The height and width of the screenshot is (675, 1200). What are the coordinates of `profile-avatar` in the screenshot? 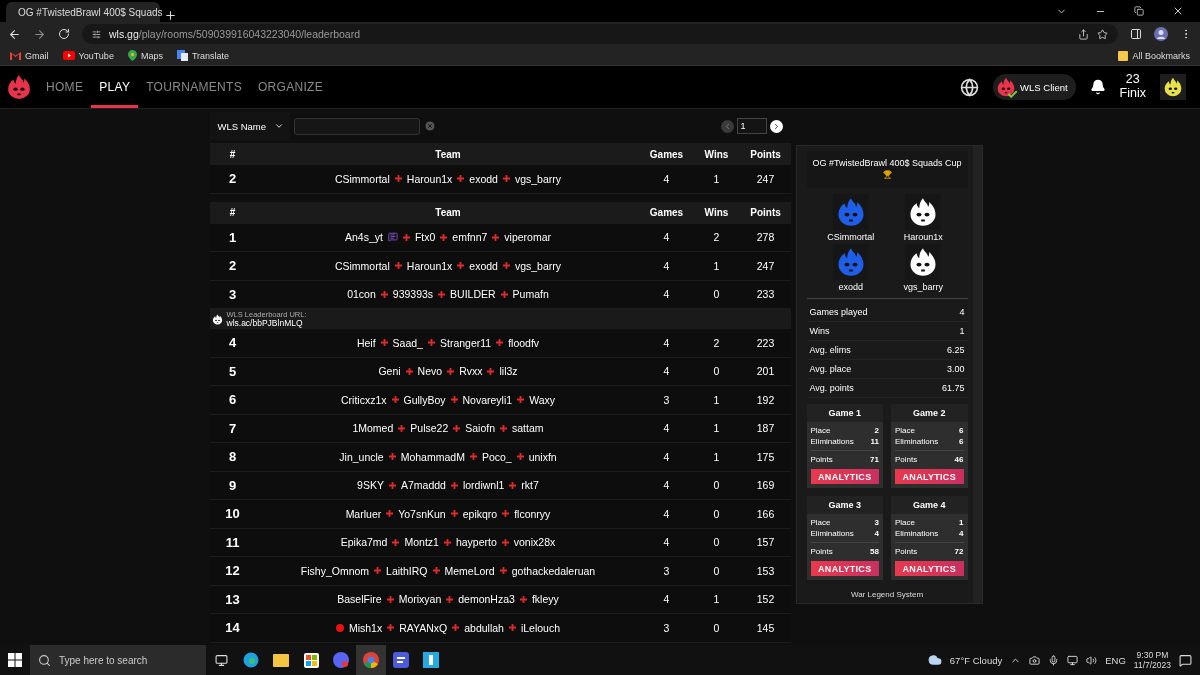 It's located at (1161, 34).